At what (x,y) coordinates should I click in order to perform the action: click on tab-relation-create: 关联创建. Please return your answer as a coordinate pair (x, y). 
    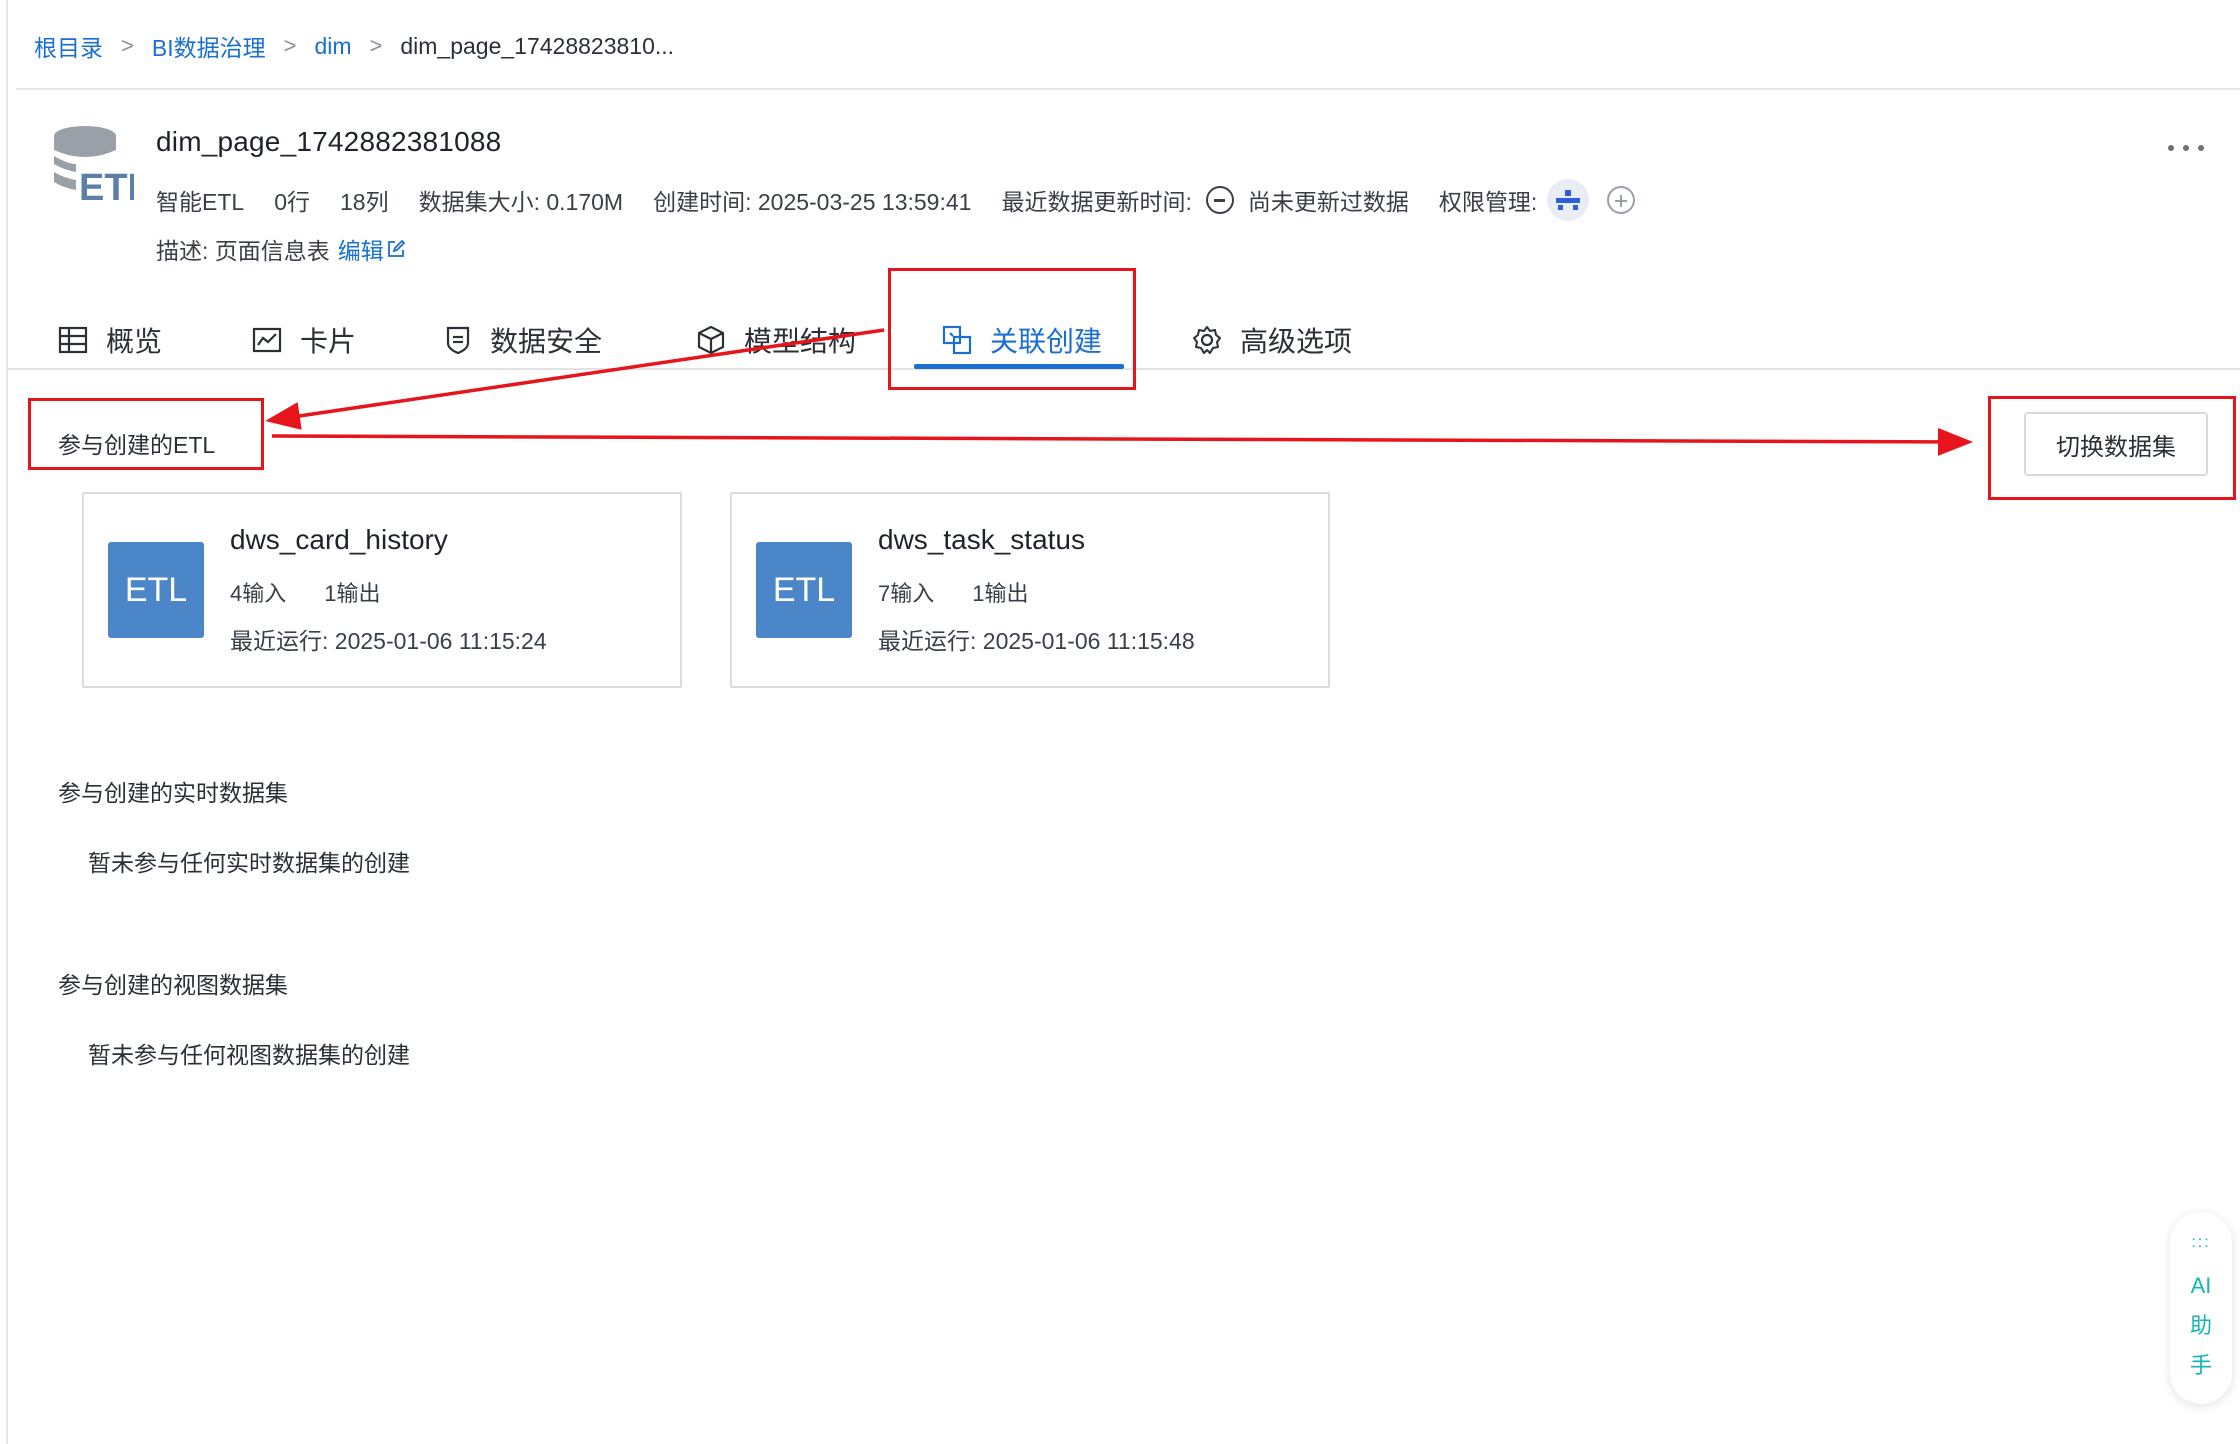
    Looking at the image, I should click on (1022, 340).